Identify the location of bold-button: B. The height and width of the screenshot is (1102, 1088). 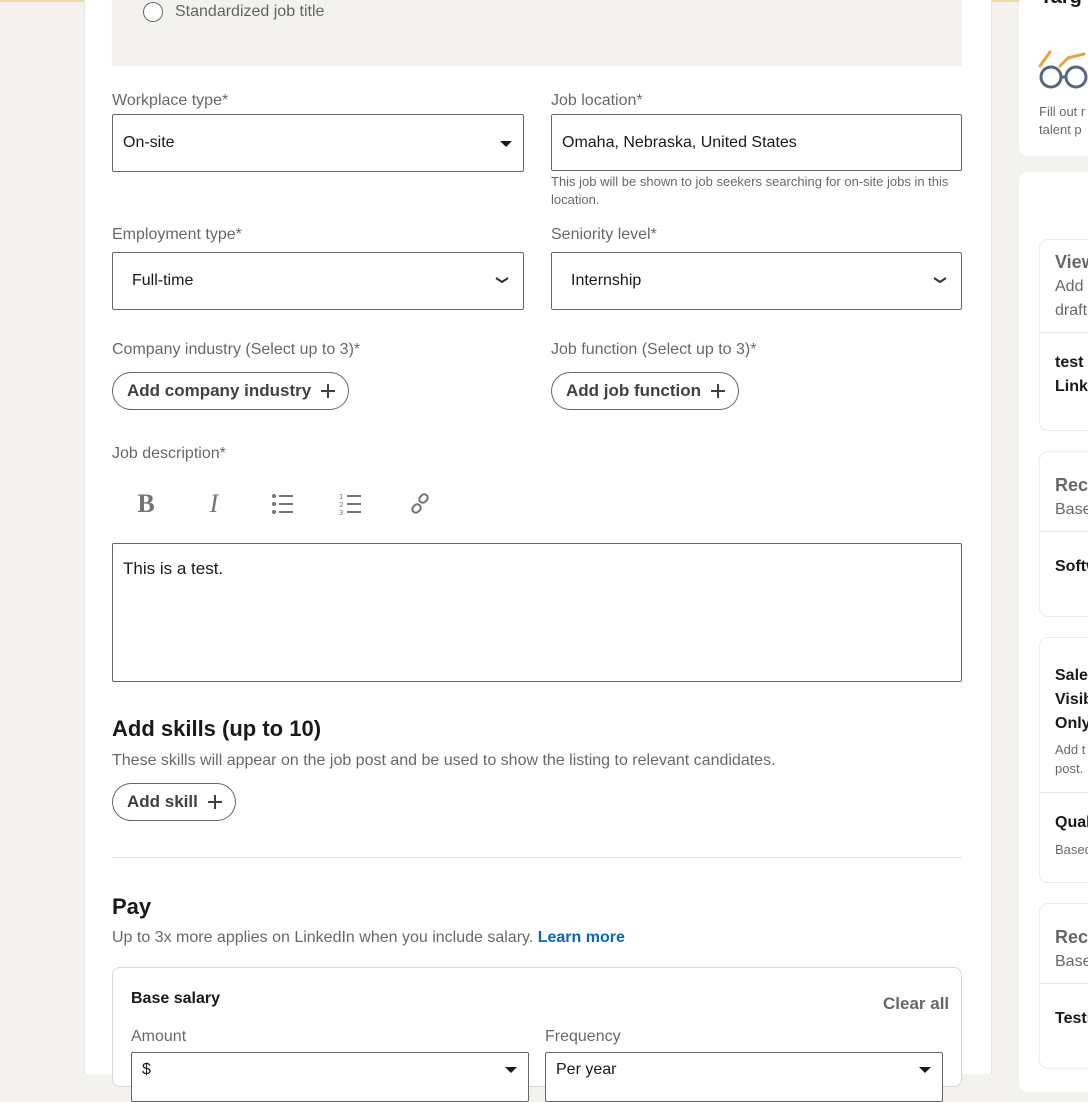
(146, 503).